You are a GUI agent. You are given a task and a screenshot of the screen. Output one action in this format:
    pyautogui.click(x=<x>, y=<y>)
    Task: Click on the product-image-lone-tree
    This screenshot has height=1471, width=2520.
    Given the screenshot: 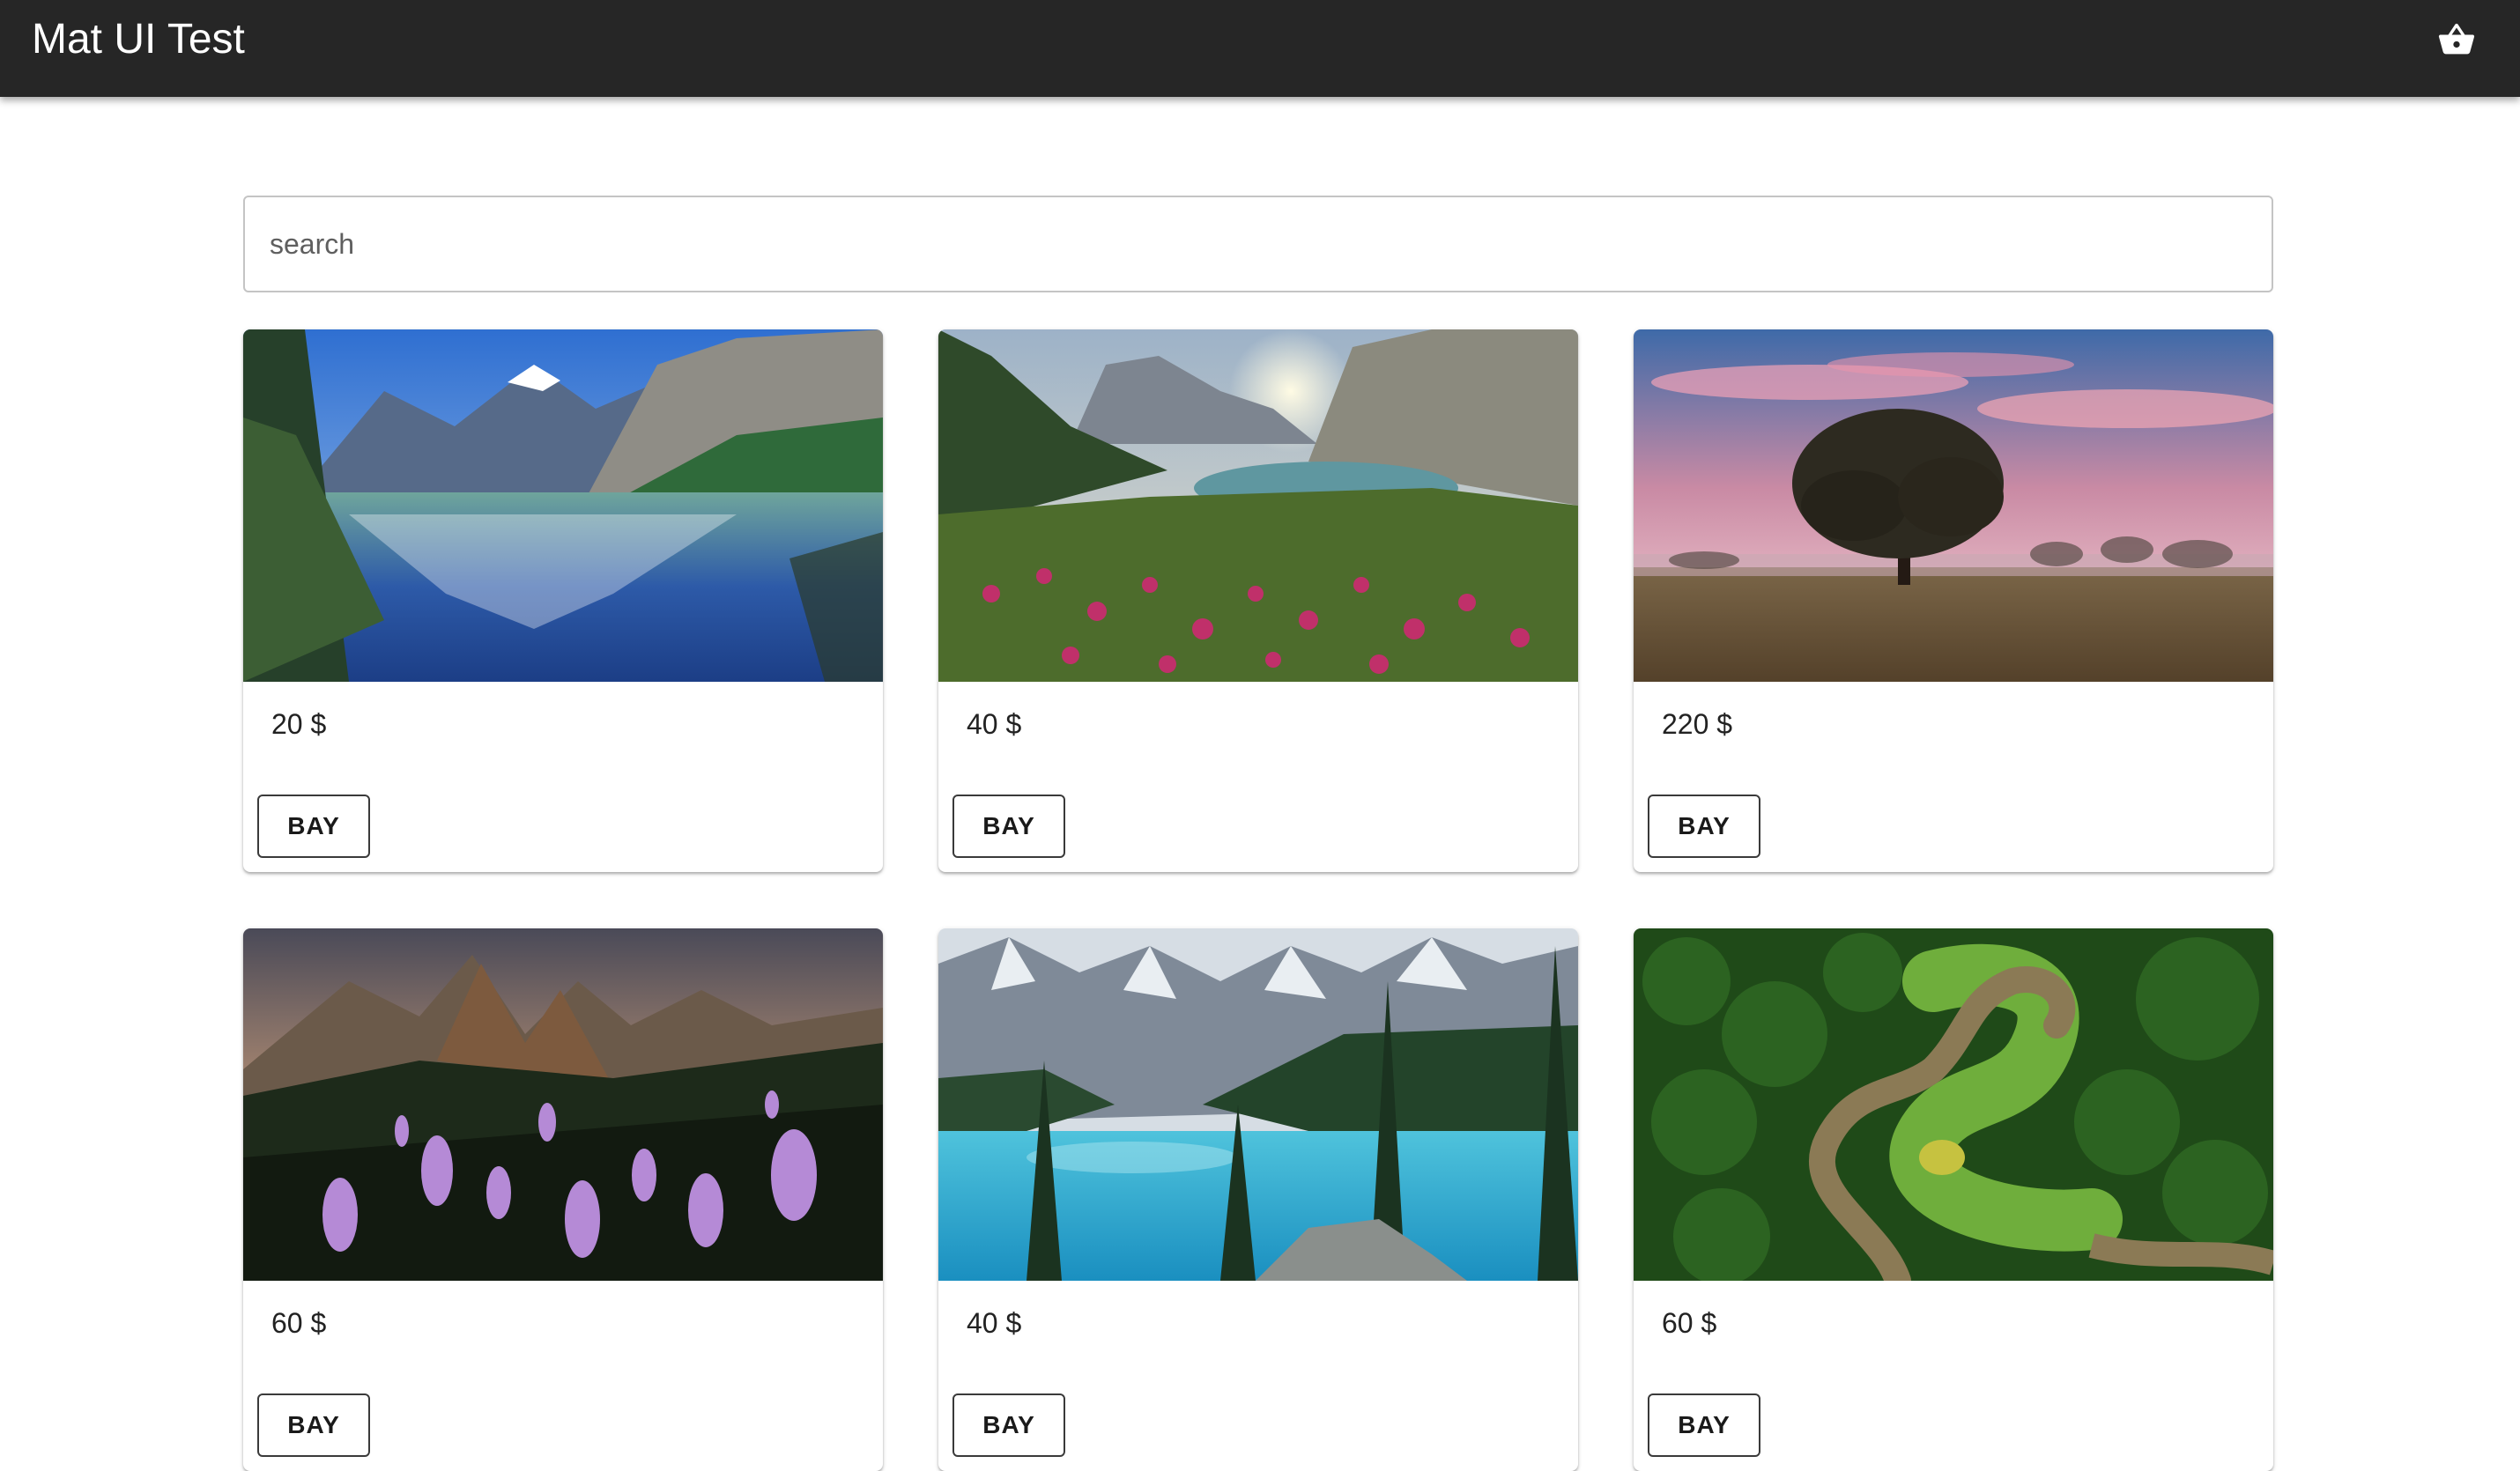 What is the action you would take?
    pyautogui.click(x=1953, y=506)
    